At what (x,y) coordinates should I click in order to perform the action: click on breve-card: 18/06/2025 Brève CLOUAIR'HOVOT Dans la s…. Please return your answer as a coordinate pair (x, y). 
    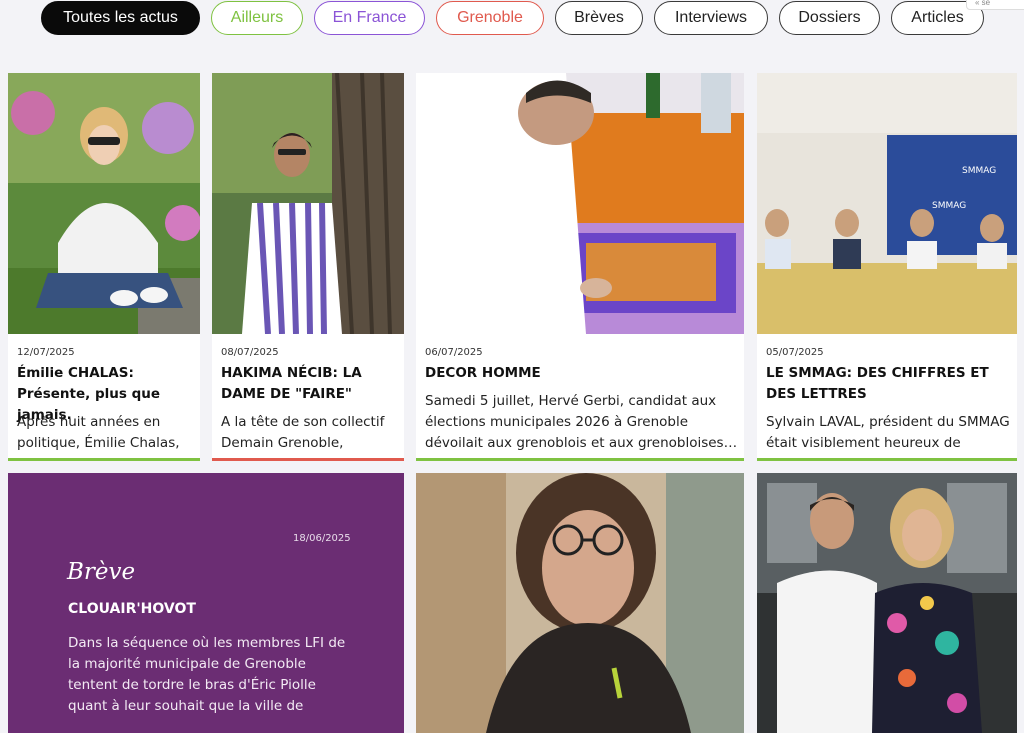
    Looking at the image, I should click on (206, 603).